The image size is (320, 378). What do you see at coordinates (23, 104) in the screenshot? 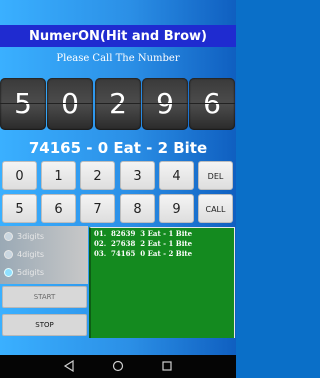
I see `digit-1: 5` at bounding box center [23, 104].